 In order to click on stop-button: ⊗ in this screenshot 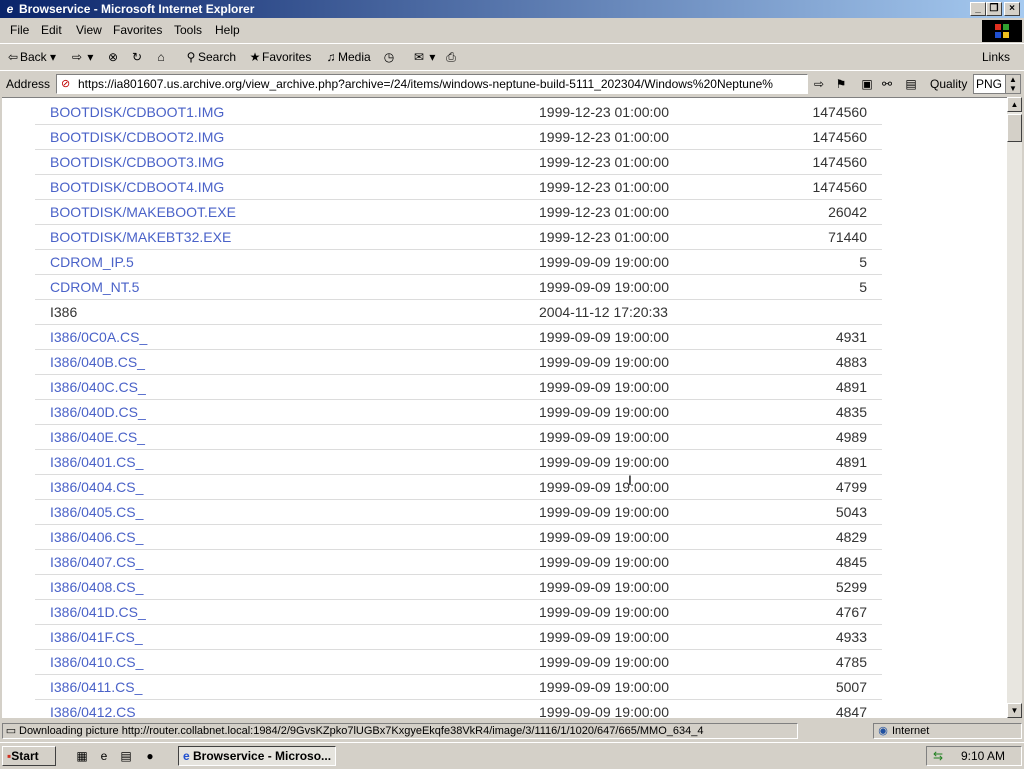, I will do `click(113, 57)`.